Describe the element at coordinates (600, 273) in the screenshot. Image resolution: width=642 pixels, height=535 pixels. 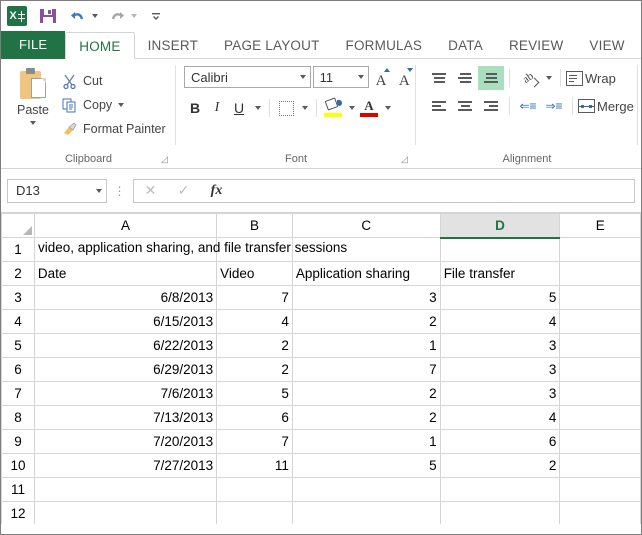
I see `cell-e2` at that location.